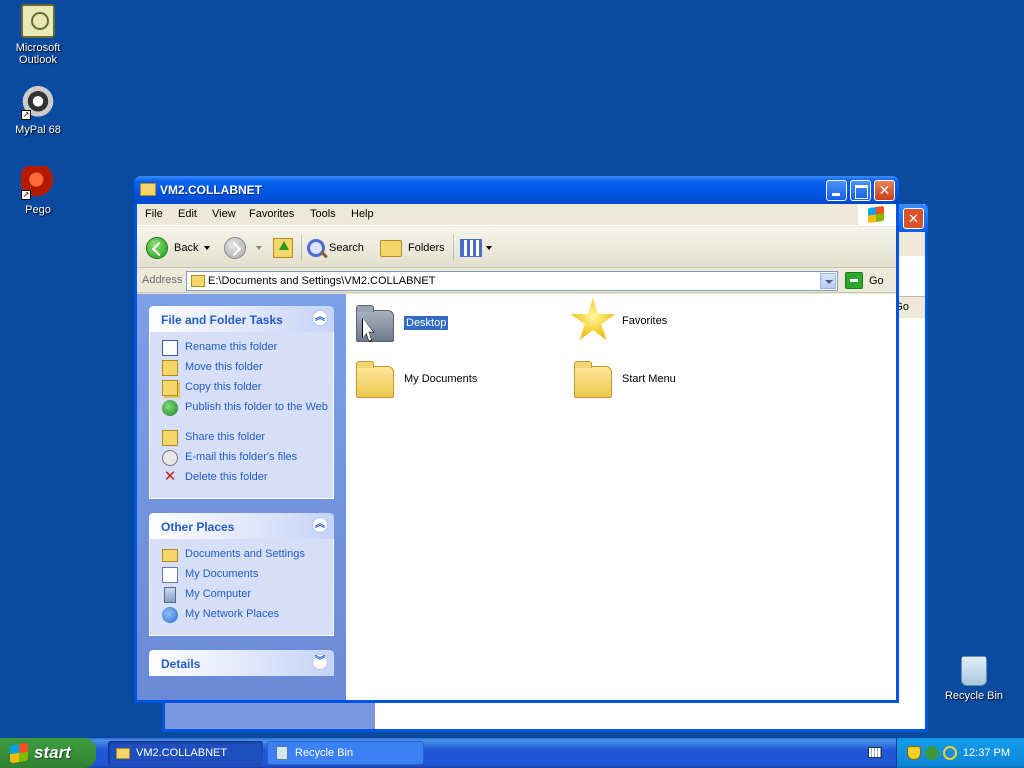 The height and width of the screenshot is (768, 1024). What do you see at coordinates (170, 368) in the screenshot?
I see `move-folder-icon` at bounding box center [170, 368].